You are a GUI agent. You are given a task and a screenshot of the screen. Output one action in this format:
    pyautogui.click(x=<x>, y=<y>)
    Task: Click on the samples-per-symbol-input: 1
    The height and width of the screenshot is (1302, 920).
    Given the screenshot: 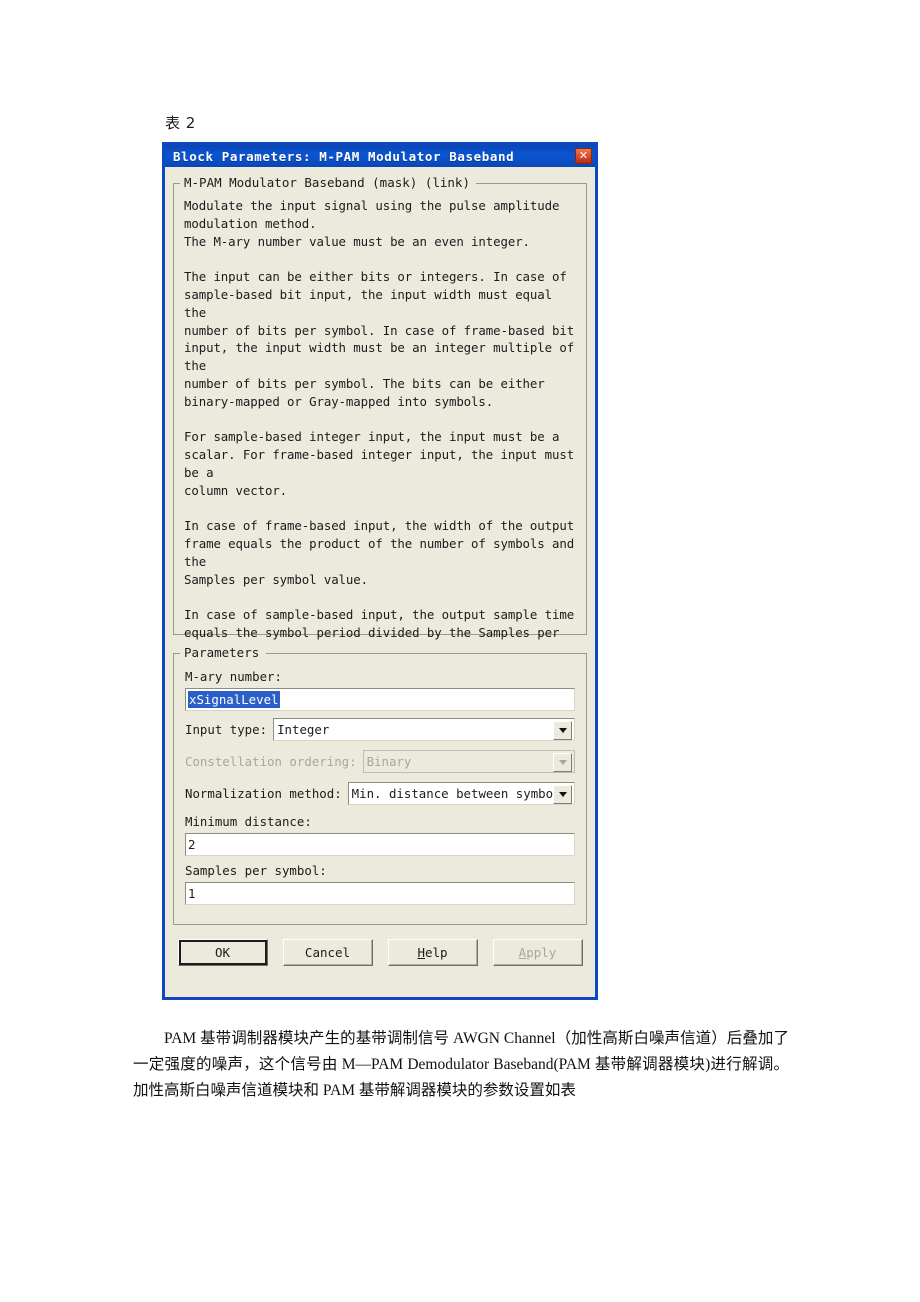 What is the action you would take?
    pyautogui.click(x=380, y=893)
    